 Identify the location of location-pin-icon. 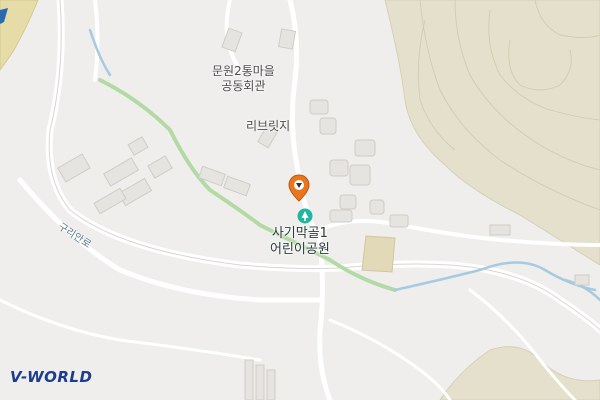
(299, 190).